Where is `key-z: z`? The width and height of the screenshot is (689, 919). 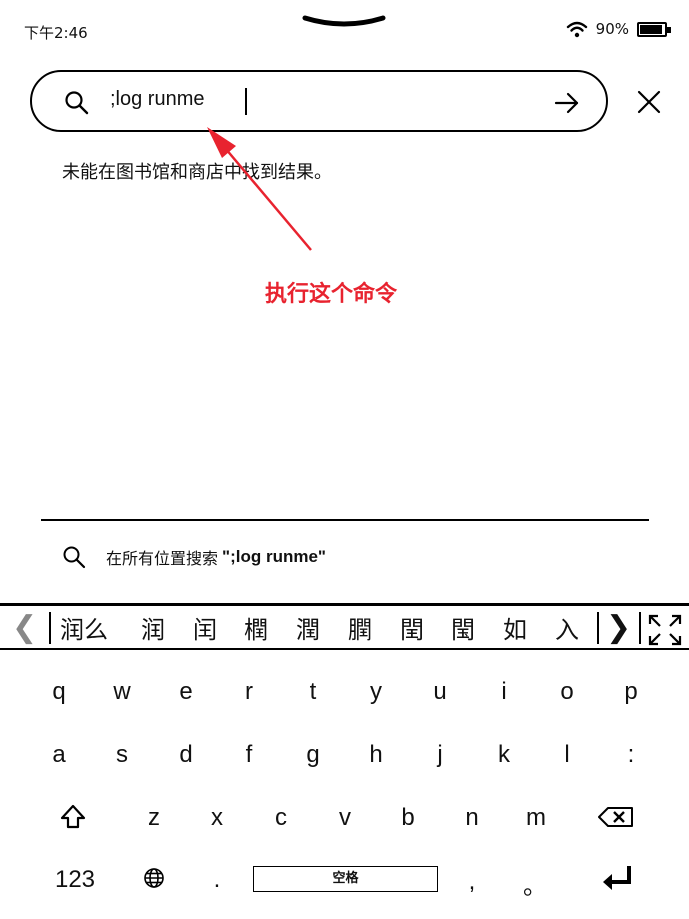 key-z: z is located at coordinates (154, 818).